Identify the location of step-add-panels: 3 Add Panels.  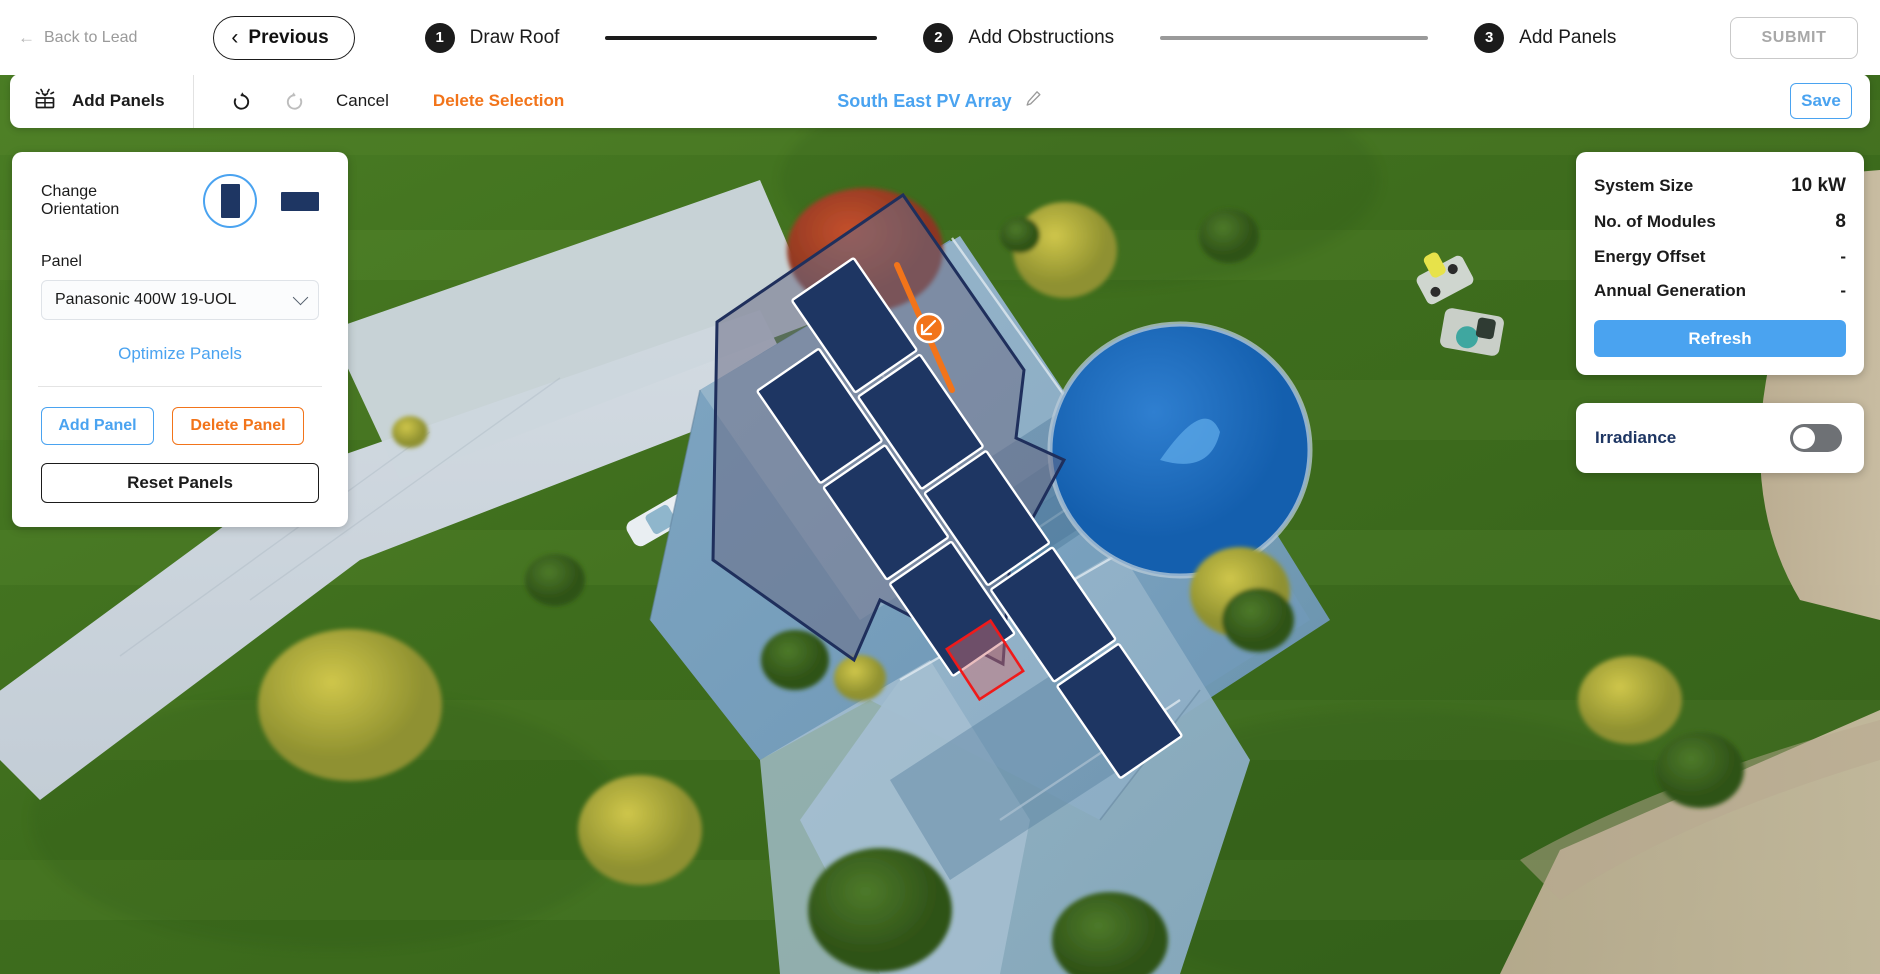
(1545, 37).